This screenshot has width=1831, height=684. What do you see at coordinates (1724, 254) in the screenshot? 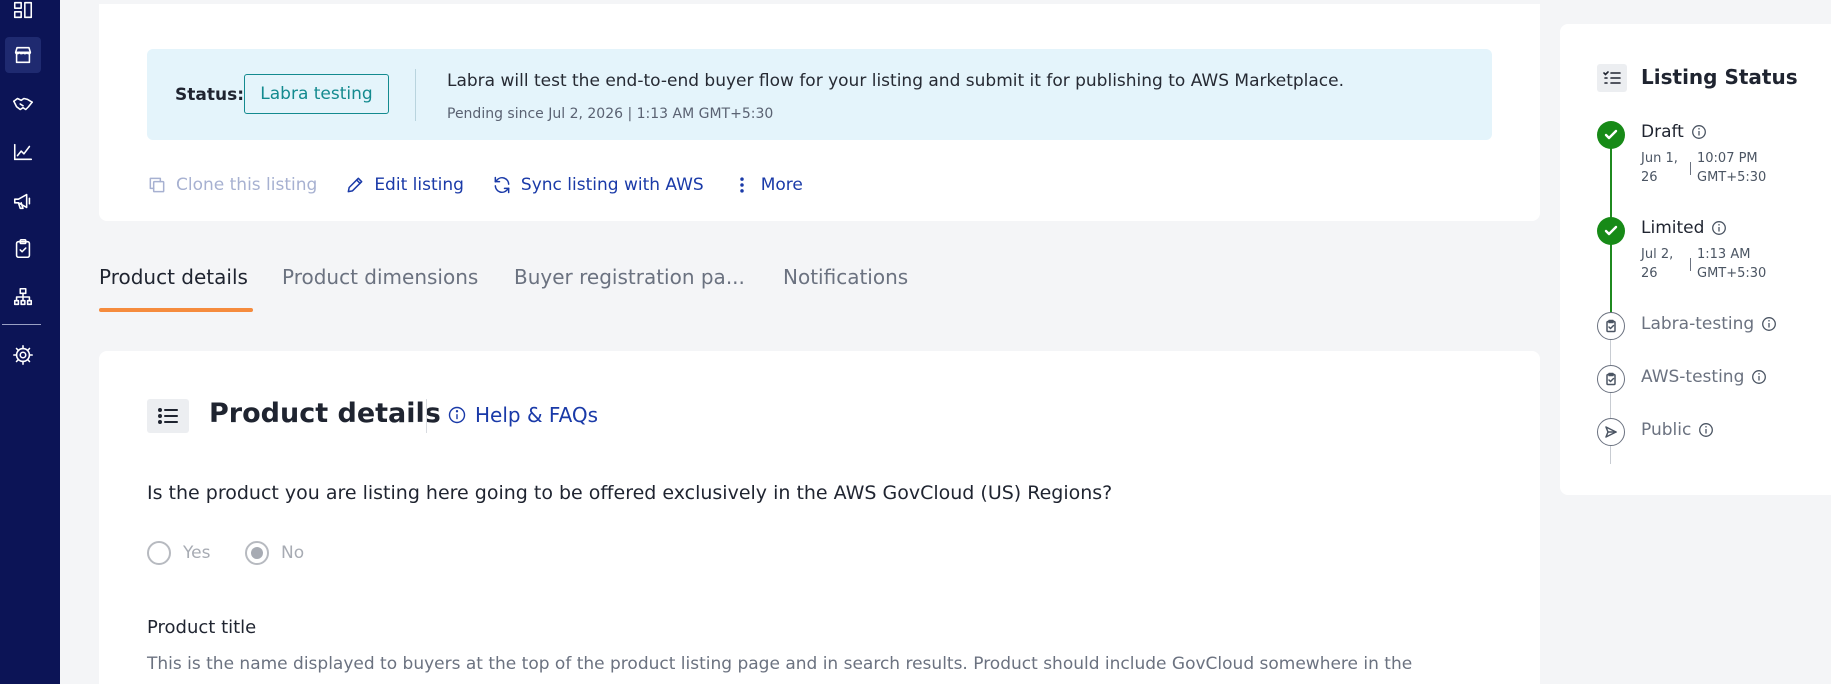
I see `step-limited-time-line1: 1:13 AM` at bounding box center [1724, 254].